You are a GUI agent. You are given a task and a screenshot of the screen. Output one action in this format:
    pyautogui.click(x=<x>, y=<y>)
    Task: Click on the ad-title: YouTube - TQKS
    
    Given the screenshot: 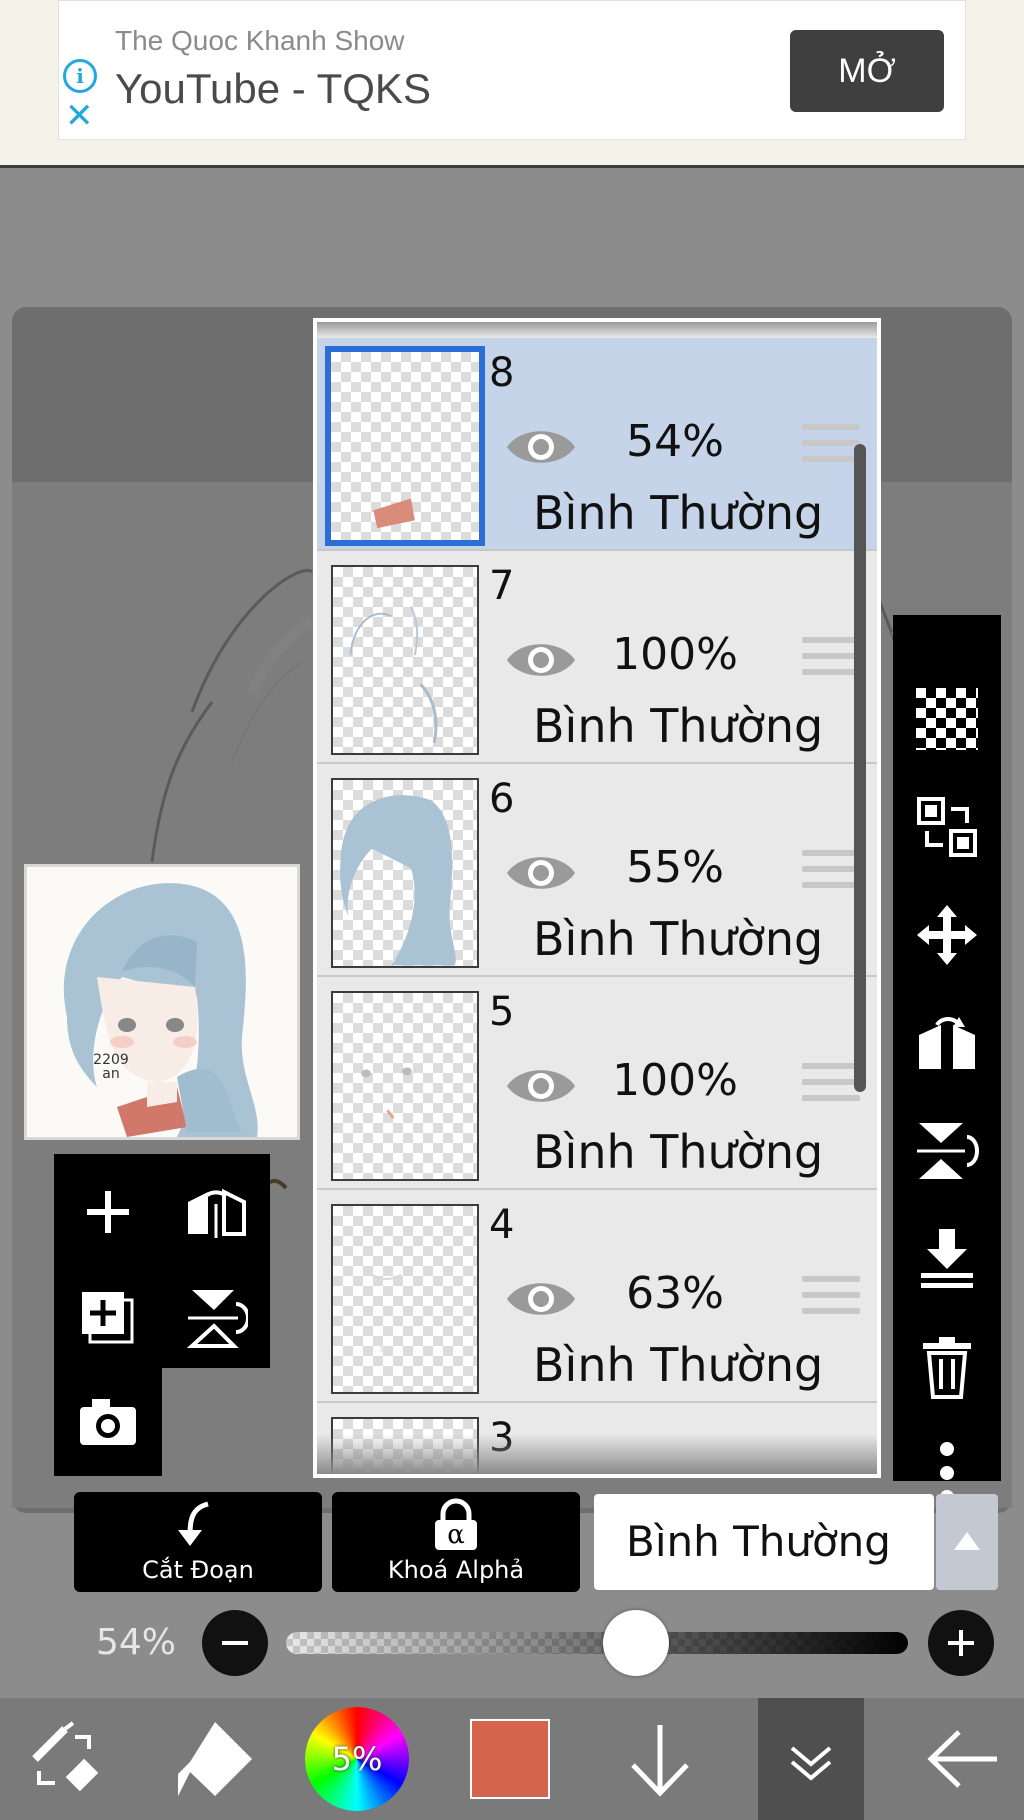 What is the action you would take?
    pyautogui.click(x=273, y=88)
    